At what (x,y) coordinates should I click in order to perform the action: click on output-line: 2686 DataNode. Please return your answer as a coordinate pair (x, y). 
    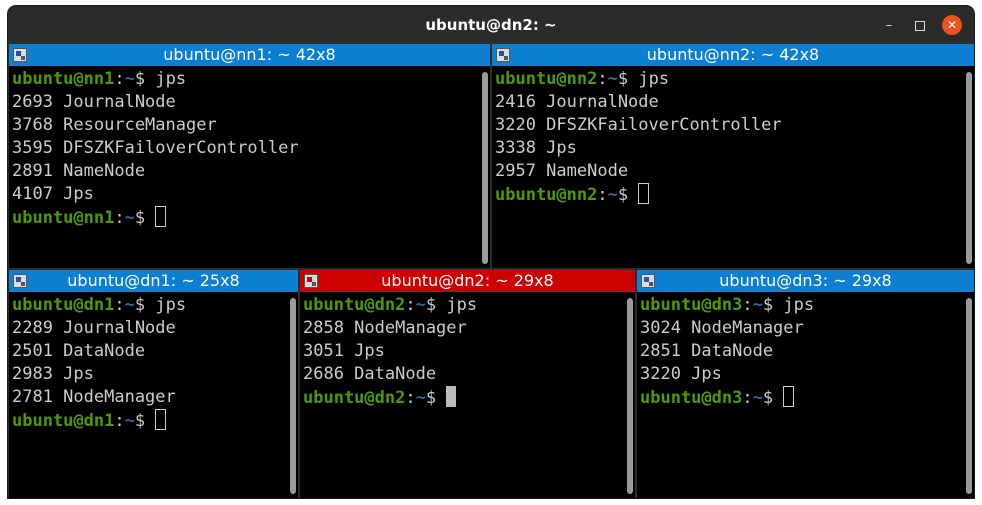
    Looking at the image, I should click on (370, 374).